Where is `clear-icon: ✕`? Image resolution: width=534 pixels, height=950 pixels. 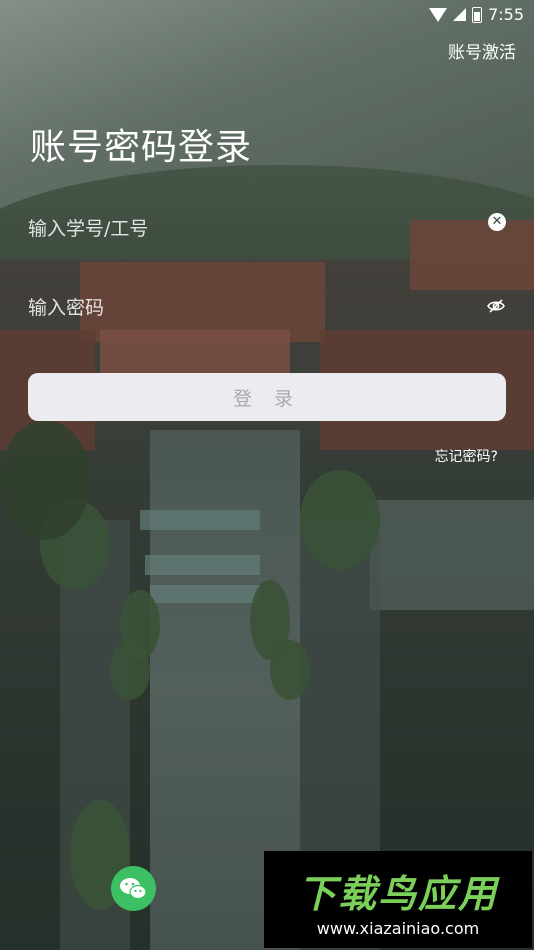
clear-icon: ✕ is located at coordinates (497, 222).